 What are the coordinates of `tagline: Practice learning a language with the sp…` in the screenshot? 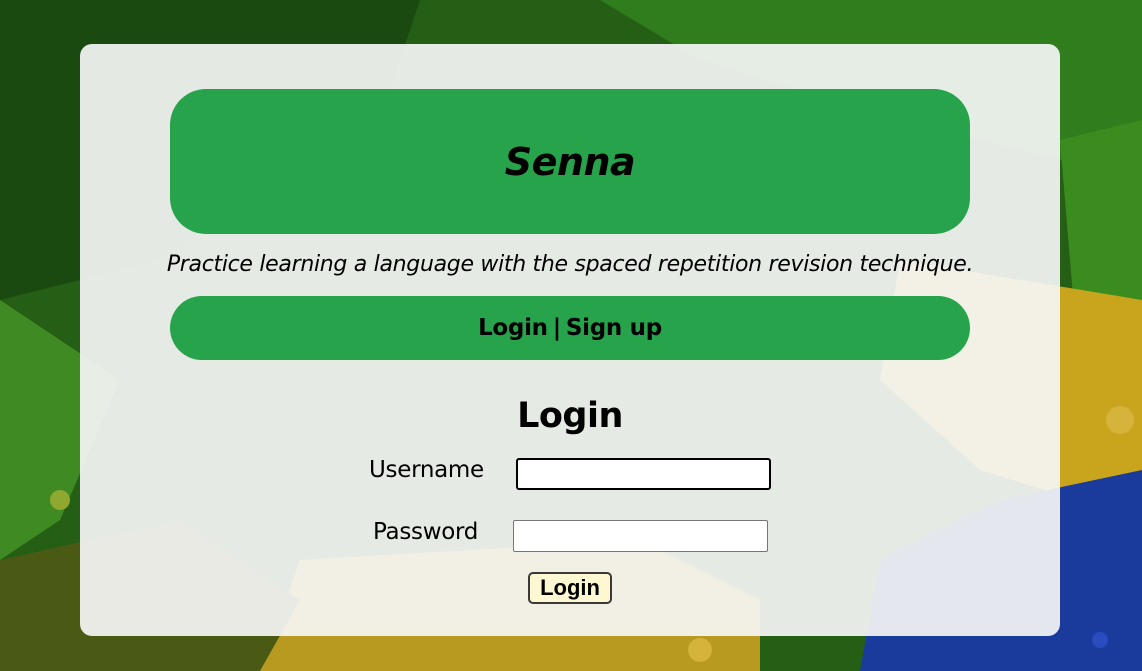 It's located at (570, 264).